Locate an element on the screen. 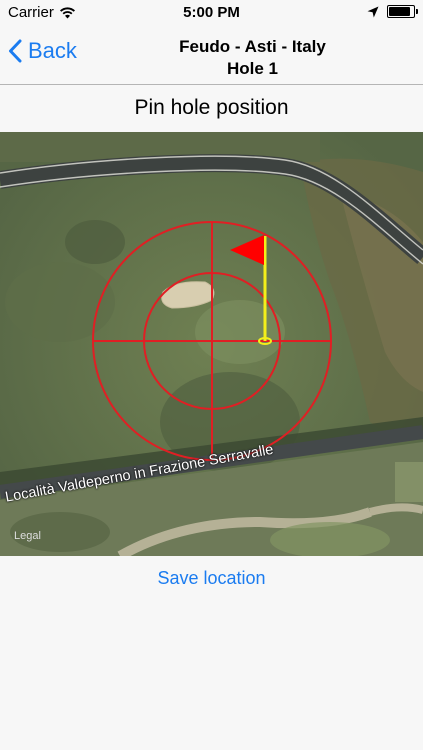 This screenshot has height=750, width=423. nav-title-hole: Hole 1 is located at coordinates (252, 68).